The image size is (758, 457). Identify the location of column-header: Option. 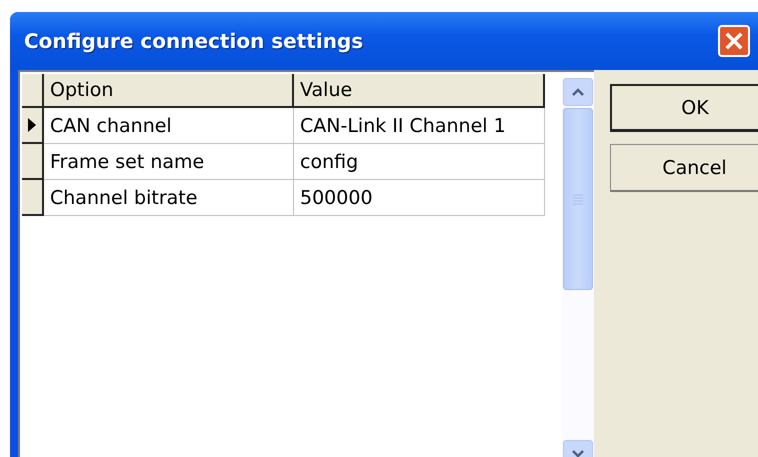
(169, 91).